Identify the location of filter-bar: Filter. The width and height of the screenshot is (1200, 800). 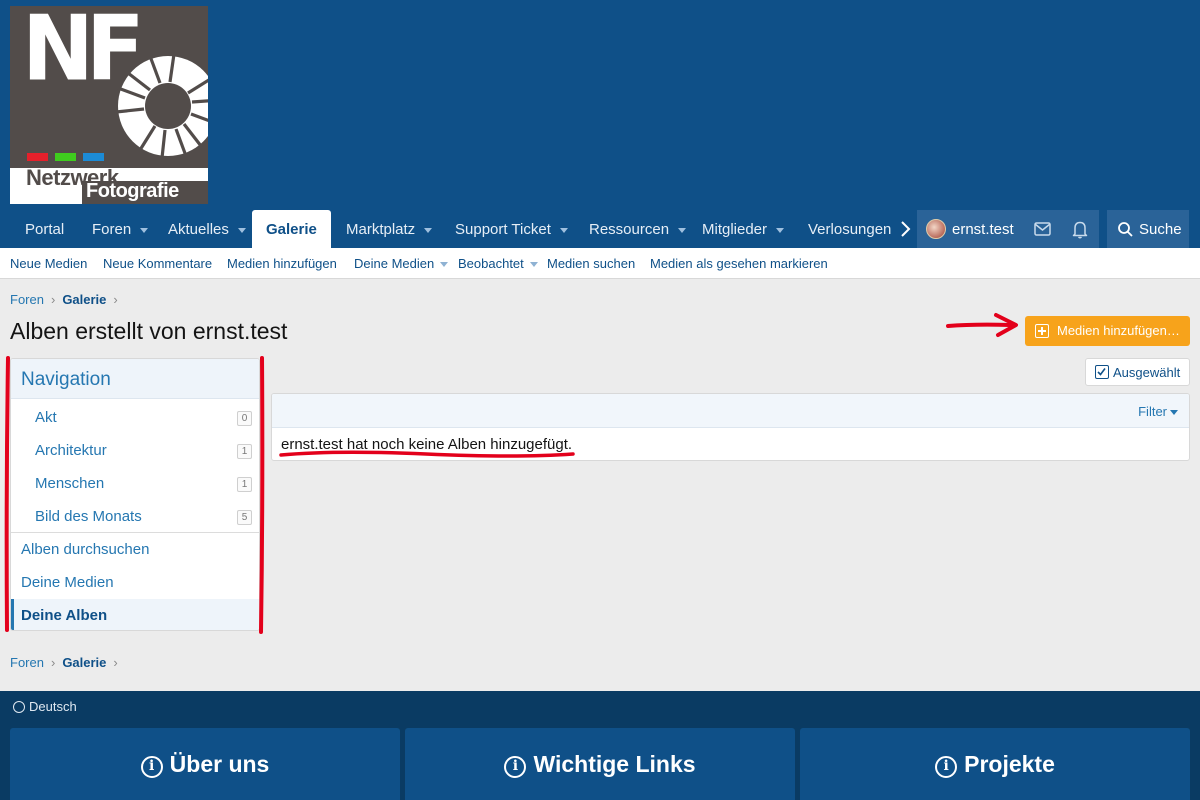
(730, 411).